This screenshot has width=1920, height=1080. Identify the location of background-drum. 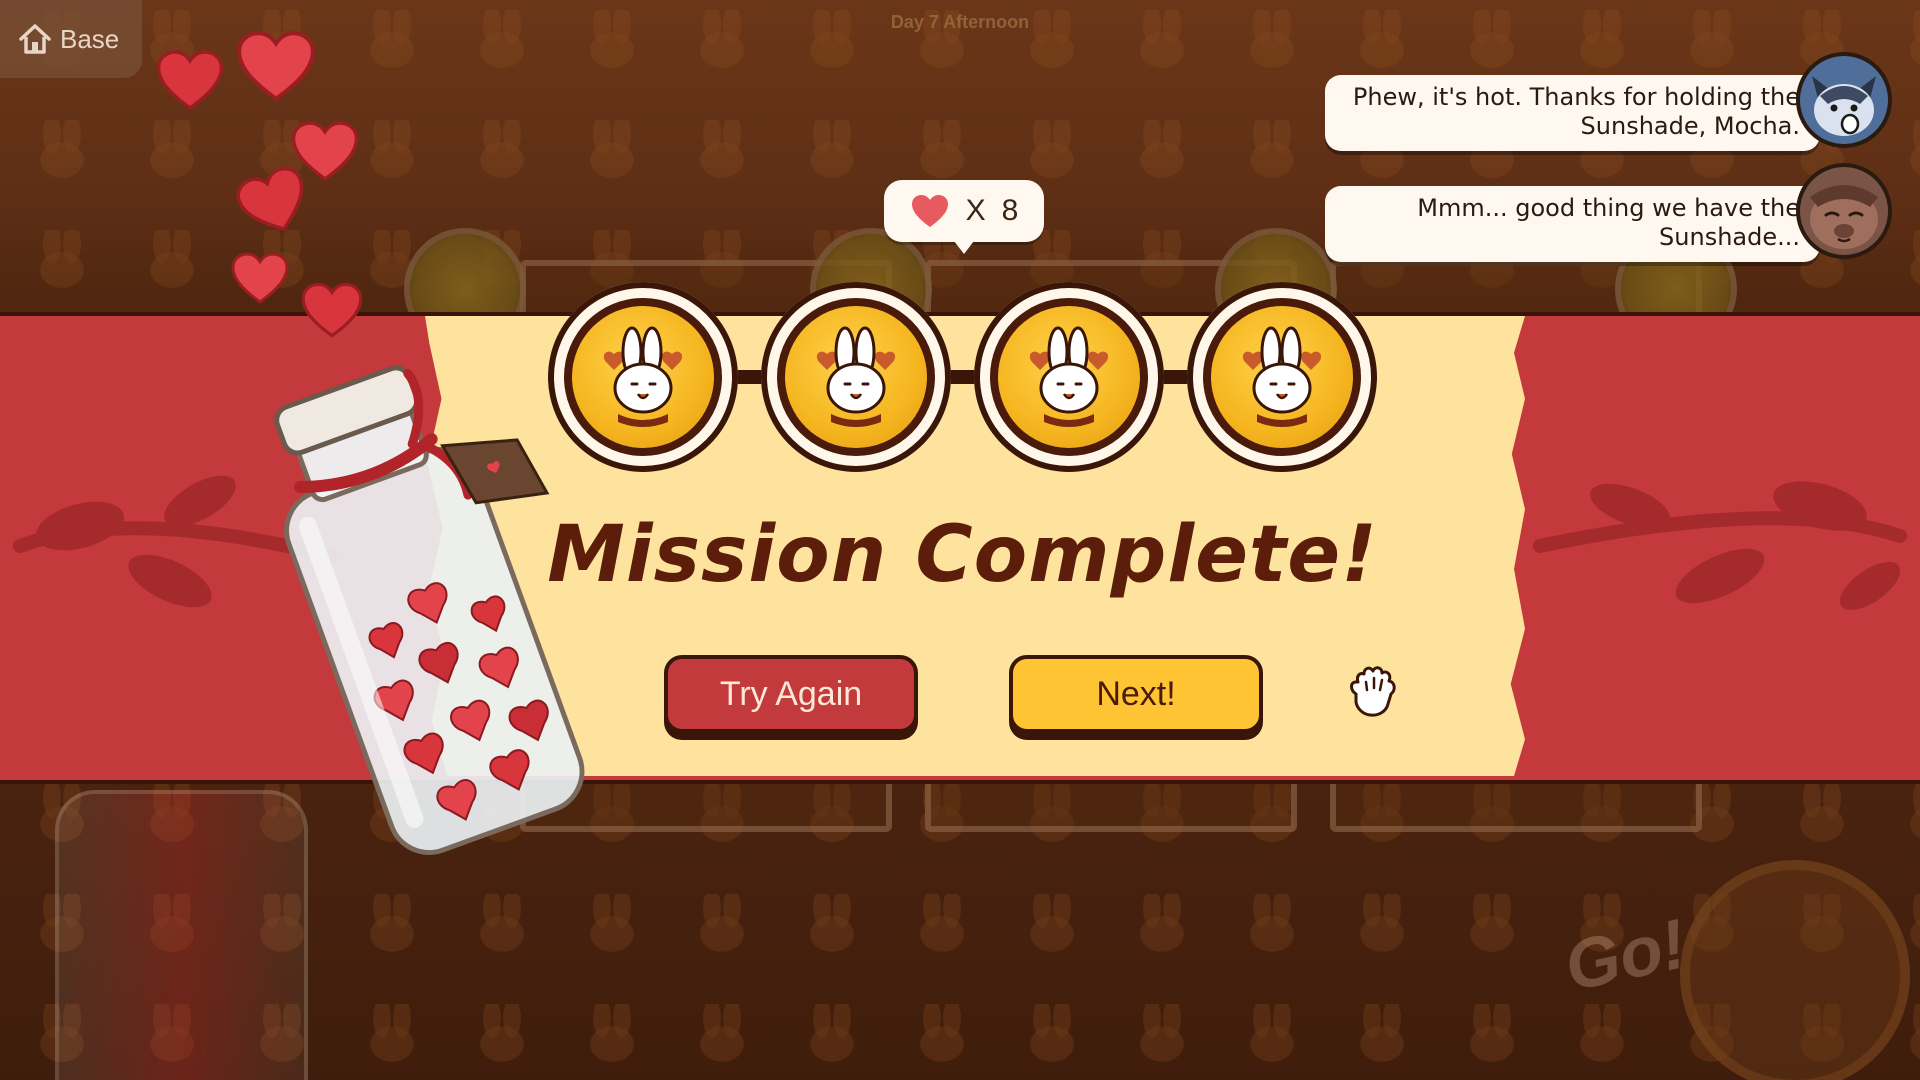
(1795, 970).